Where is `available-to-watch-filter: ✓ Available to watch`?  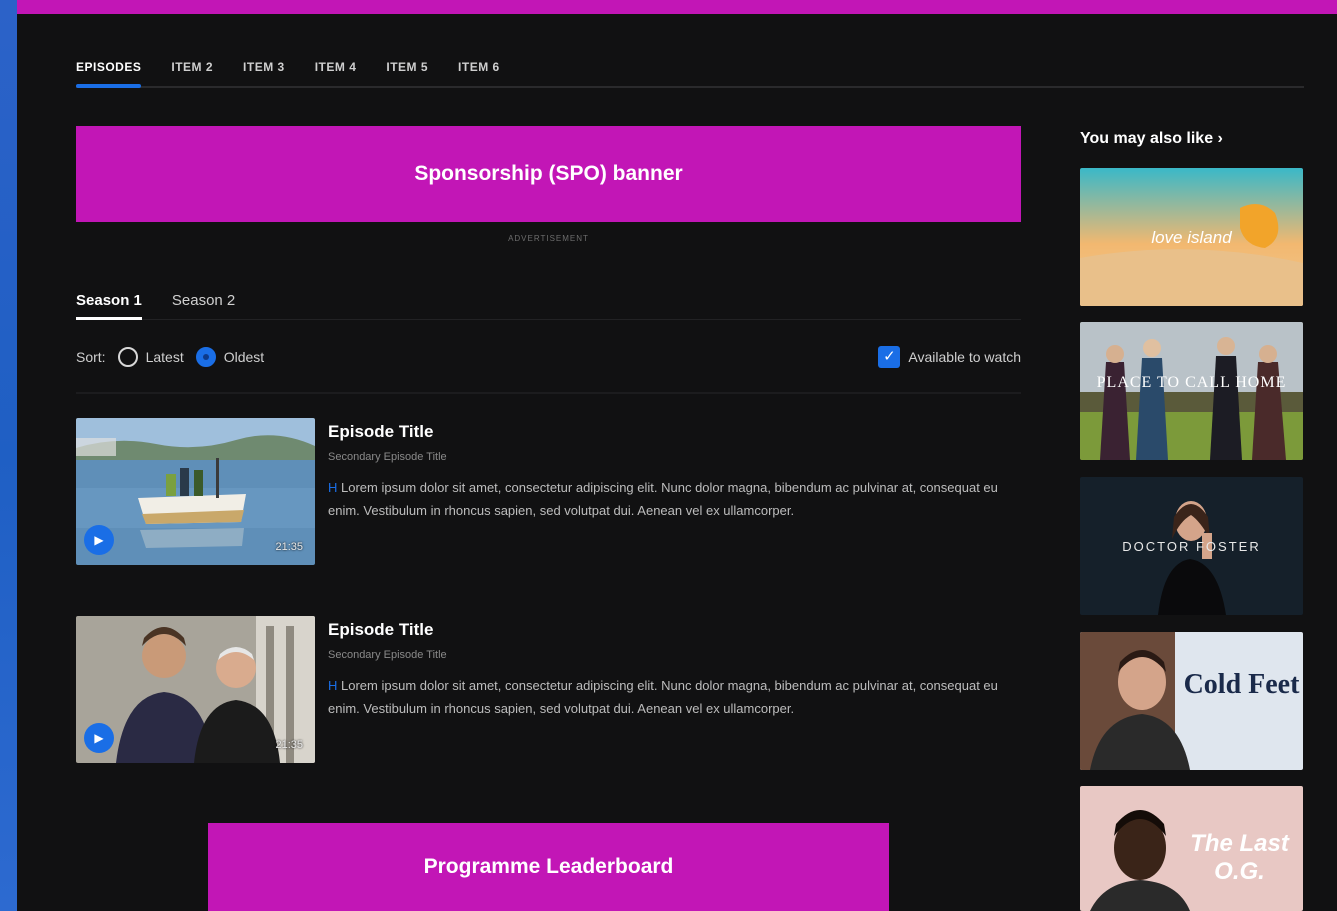
available-to-watch-filter: ✓ Available to watch is located at coordinates (949, 357).